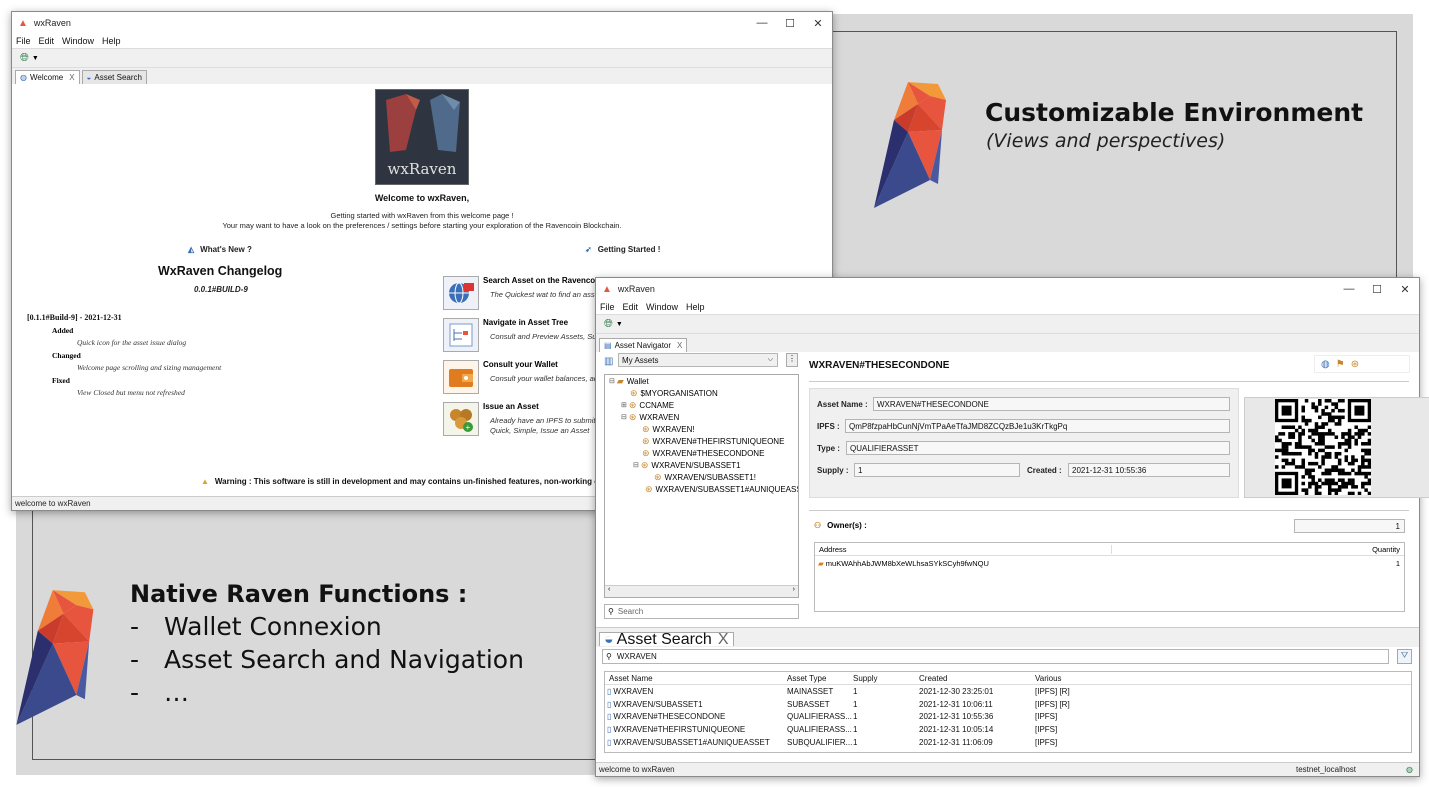 The width and height of the screenshot is (1429, 787). Describe the element at coordinates (808, 704) in the screenshot. I see `result-asset-type: SUBASSET` at that location.